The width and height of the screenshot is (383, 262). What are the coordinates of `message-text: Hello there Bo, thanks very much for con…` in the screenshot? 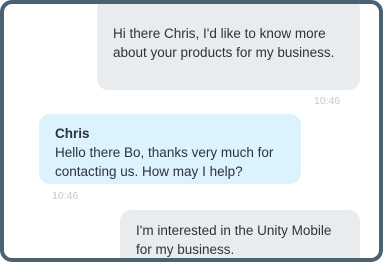 It's located at (164, 162).